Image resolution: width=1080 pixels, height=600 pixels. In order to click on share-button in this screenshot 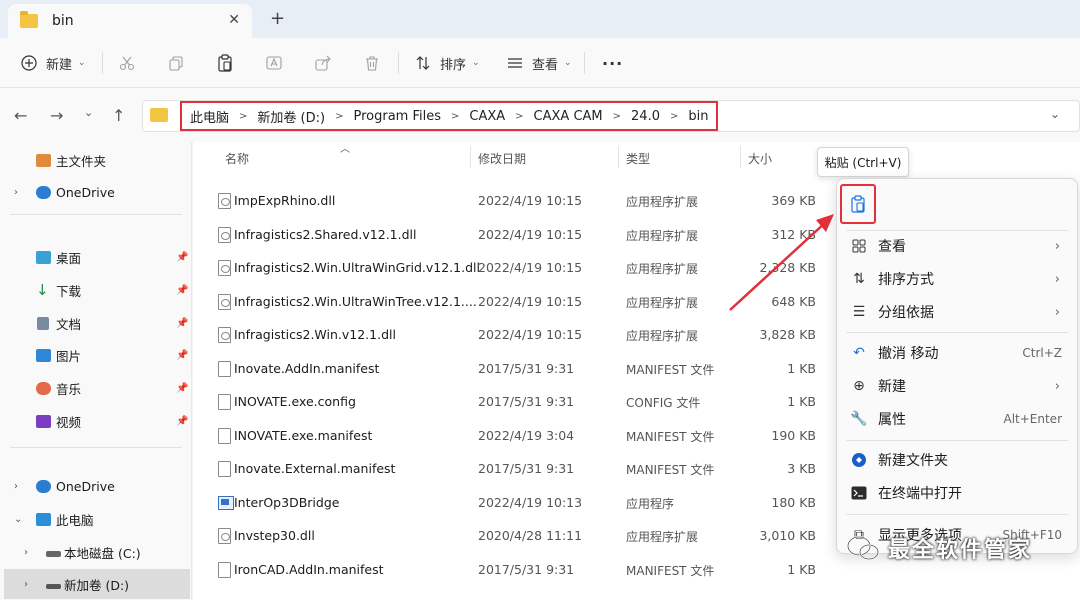, I will do `click(327, 63)`.